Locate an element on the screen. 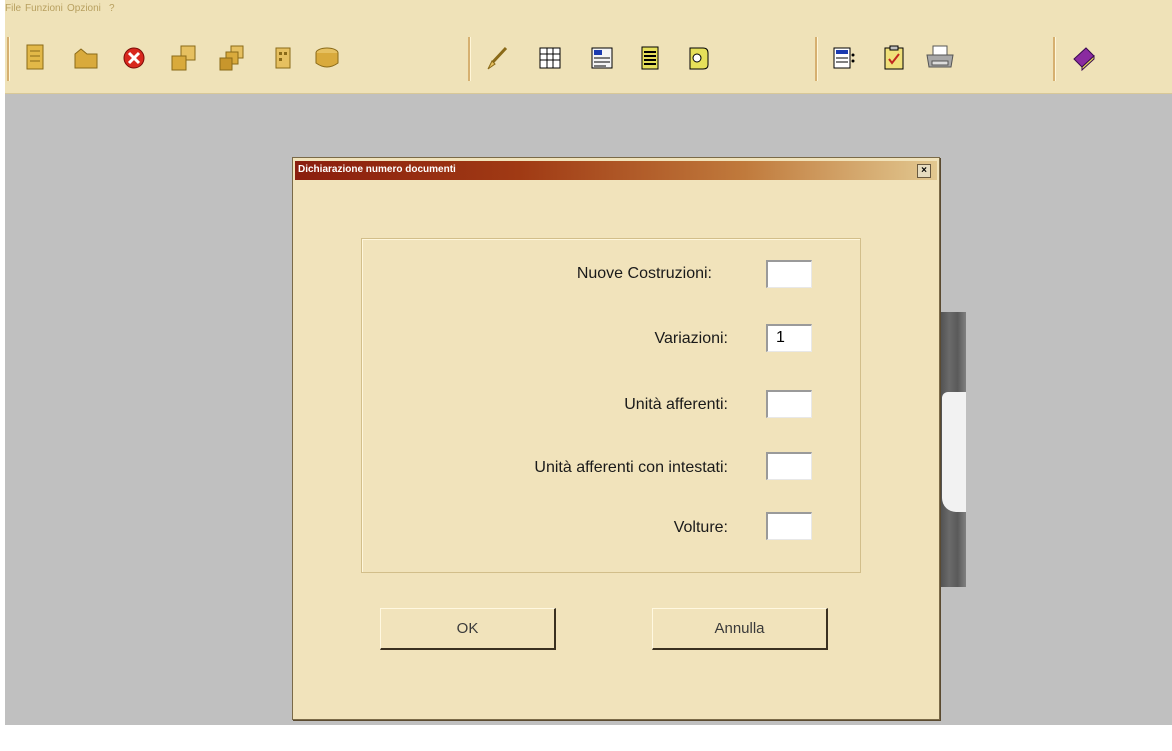 This screenshot has height=751, width=1172. table-icon is located at coordinates (844, 58).